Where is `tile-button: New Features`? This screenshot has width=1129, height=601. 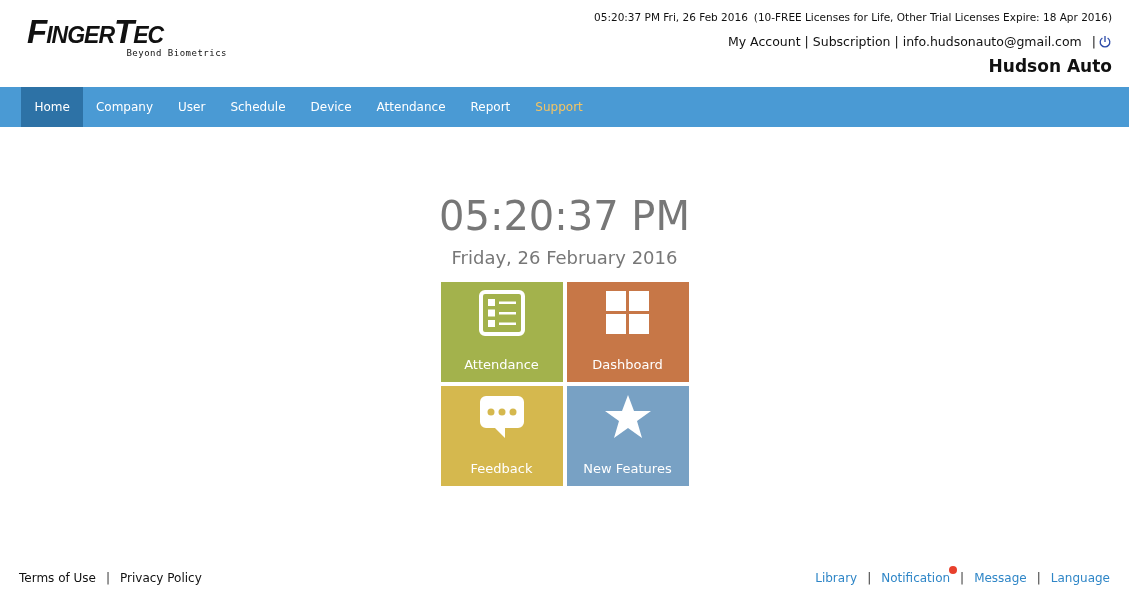 tile-button: New Features is located at coordinates (627, 436).